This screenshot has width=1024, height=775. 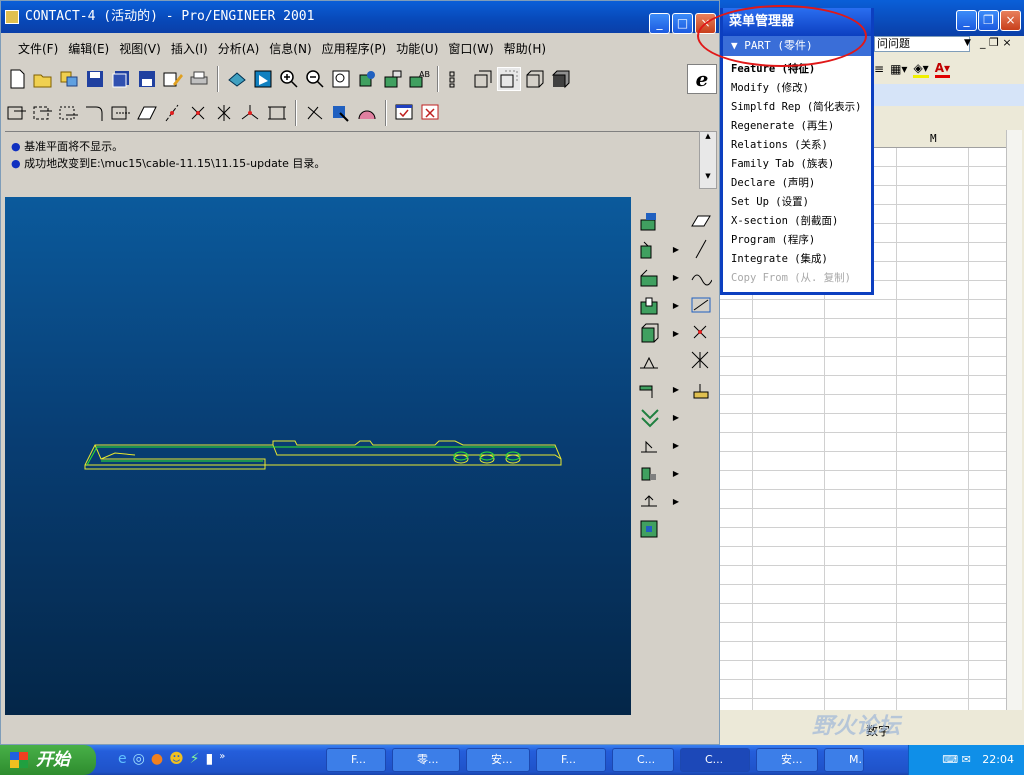 I want to click on shading-icon, so click(x=561, y=79).